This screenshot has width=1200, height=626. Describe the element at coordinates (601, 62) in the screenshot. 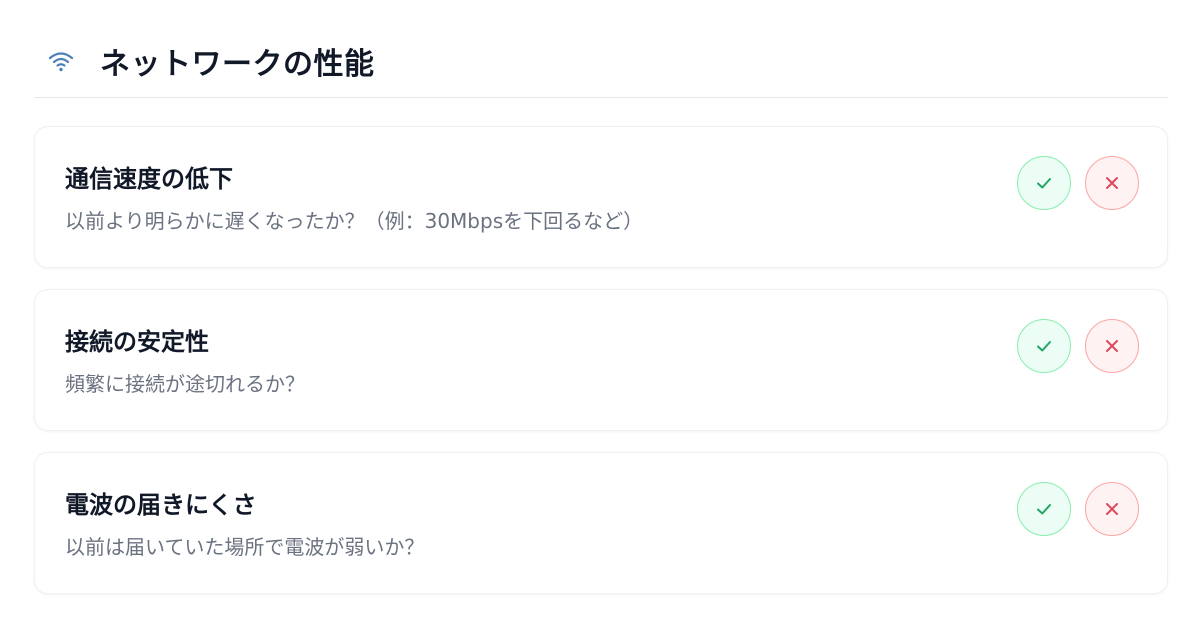

I see `section-header: ネットワークの性能` at that location.